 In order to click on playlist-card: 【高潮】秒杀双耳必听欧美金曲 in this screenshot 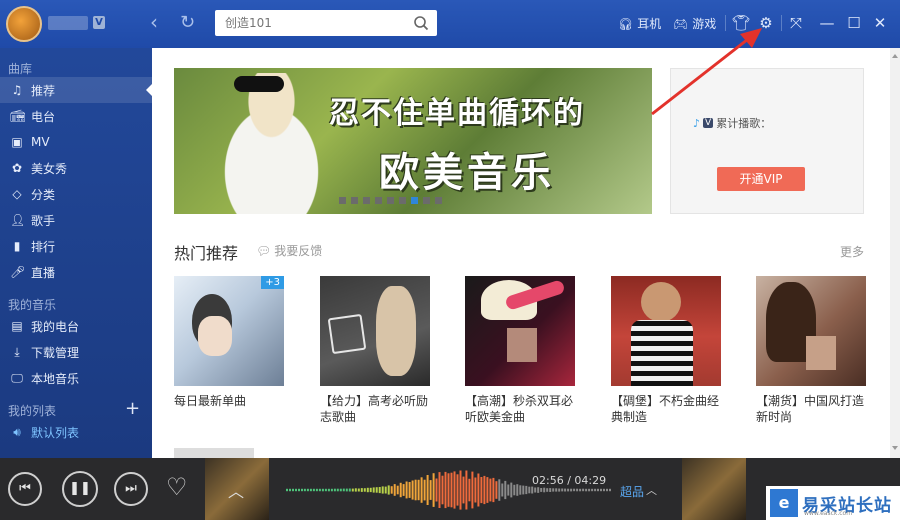, I will do `click(520, 350)`.